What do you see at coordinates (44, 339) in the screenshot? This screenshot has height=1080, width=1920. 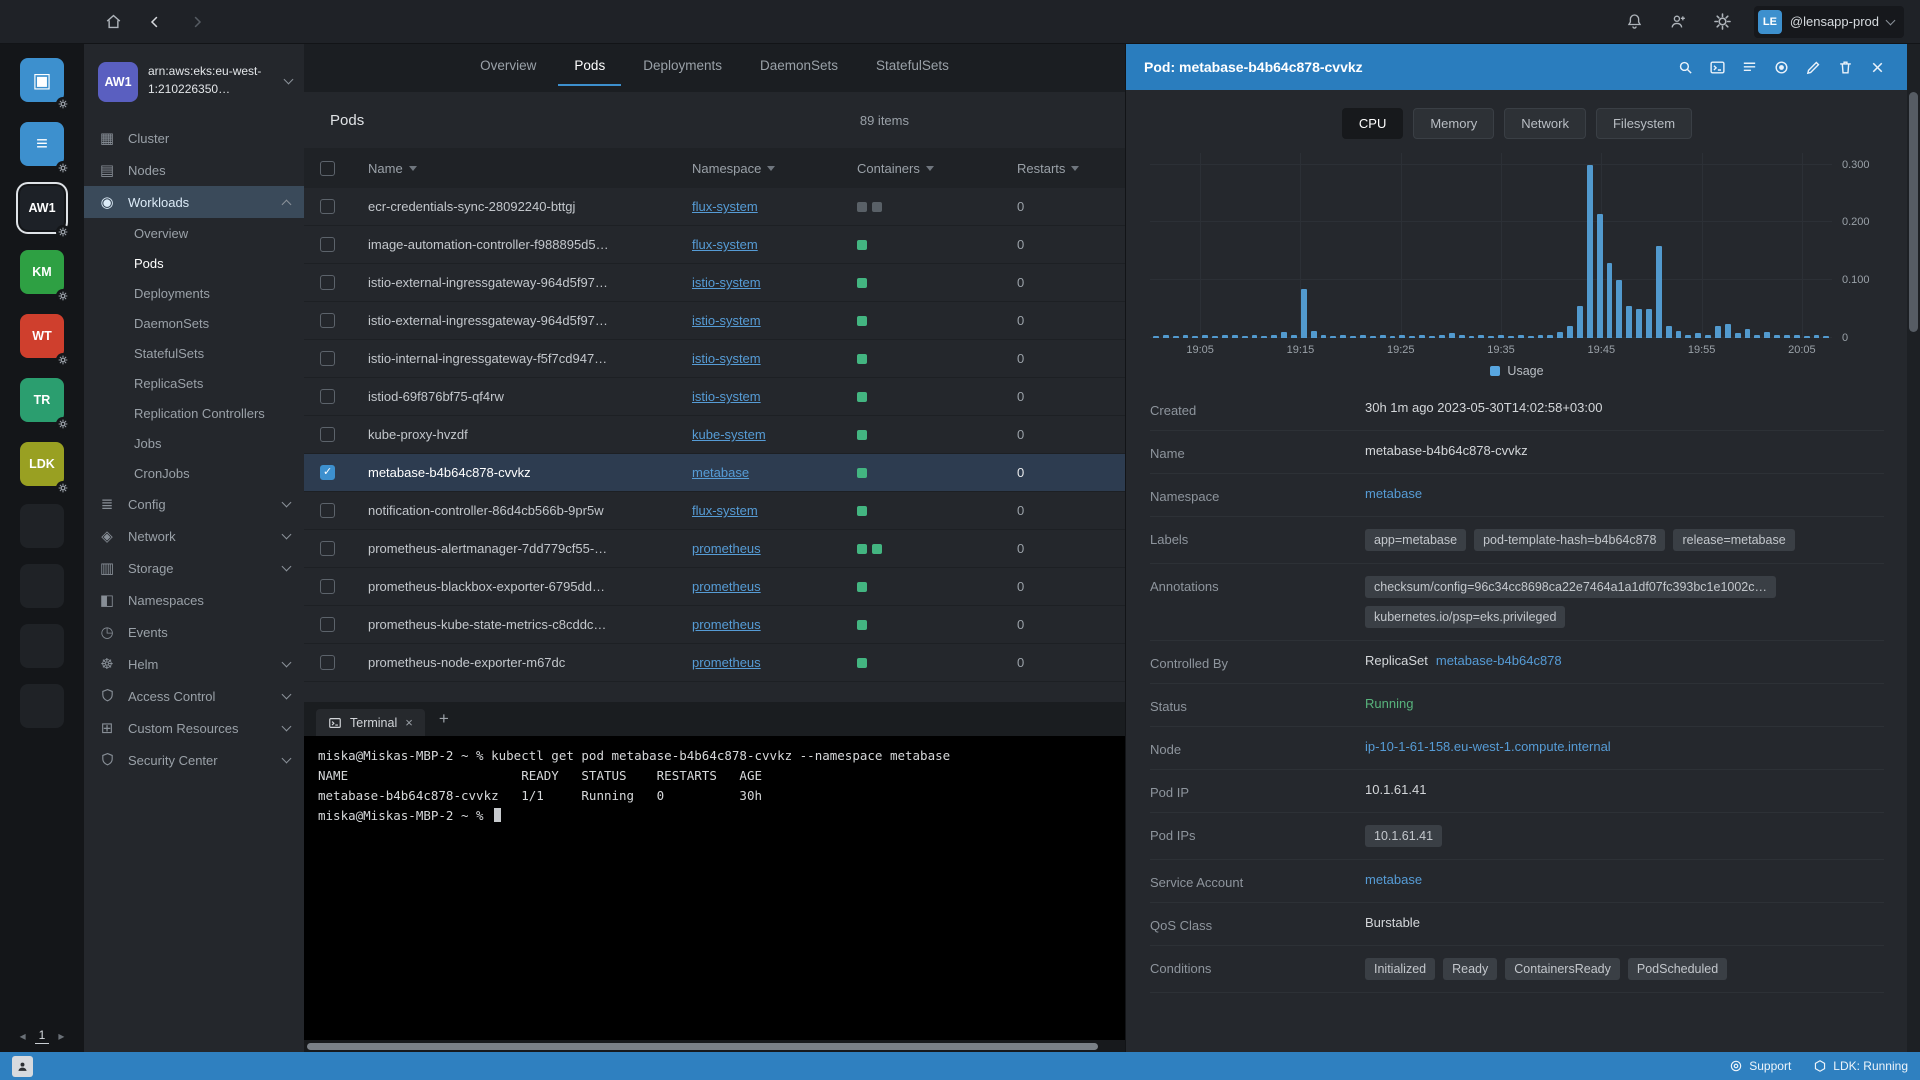 I see `hotbar-item-cluster-wt: WT` at bounding box center [44, 339].